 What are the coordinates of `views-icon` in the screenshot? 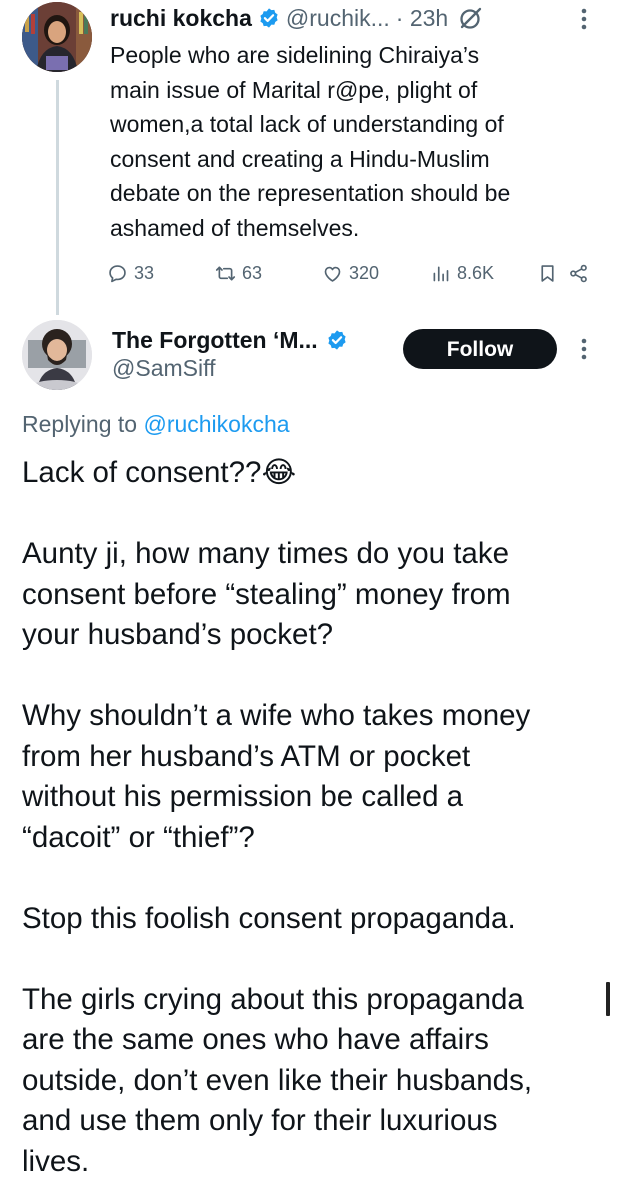 It's located at (441, 273).